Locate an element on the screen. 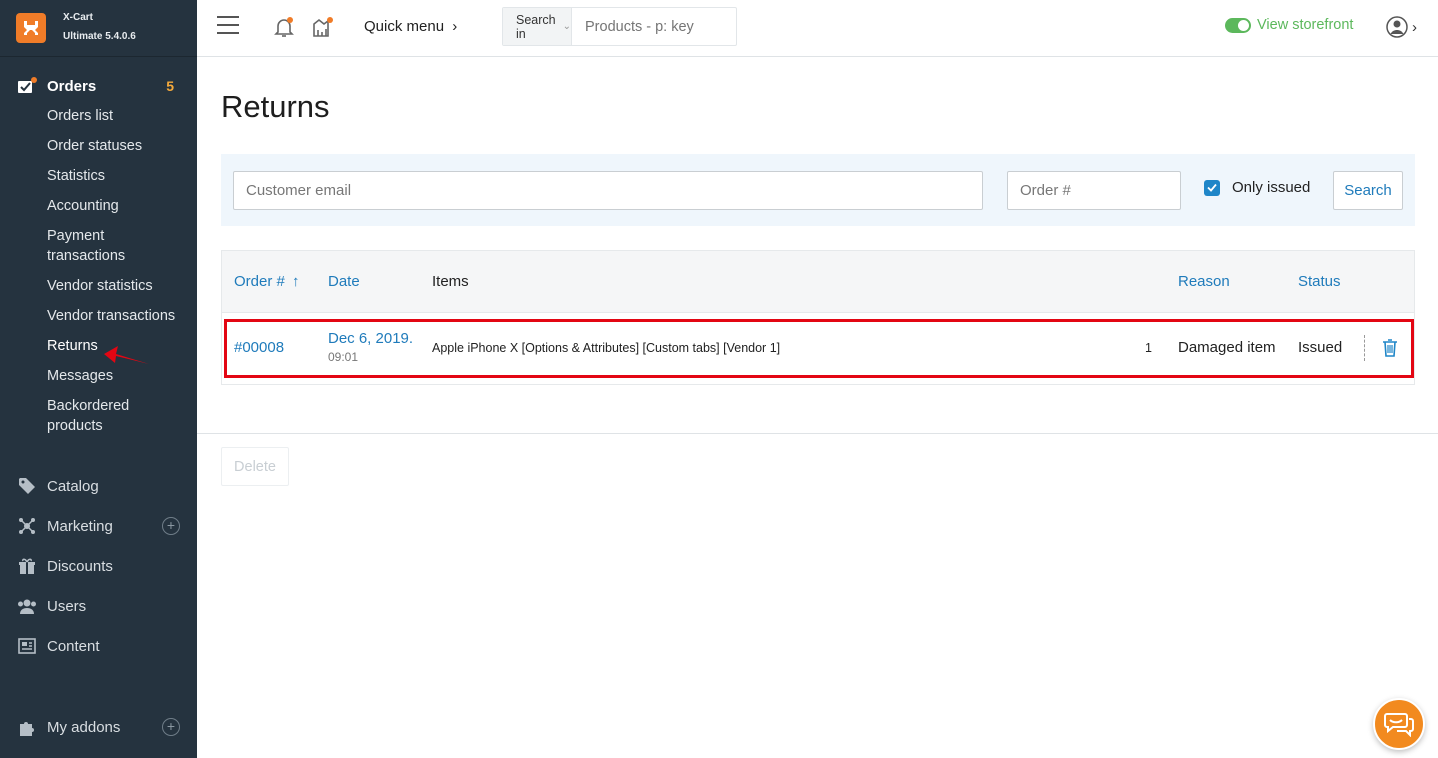 The width and height of the screenshot is (1438, 758). sidebar-item-messages: Messages is located at coordinates (98, 376).